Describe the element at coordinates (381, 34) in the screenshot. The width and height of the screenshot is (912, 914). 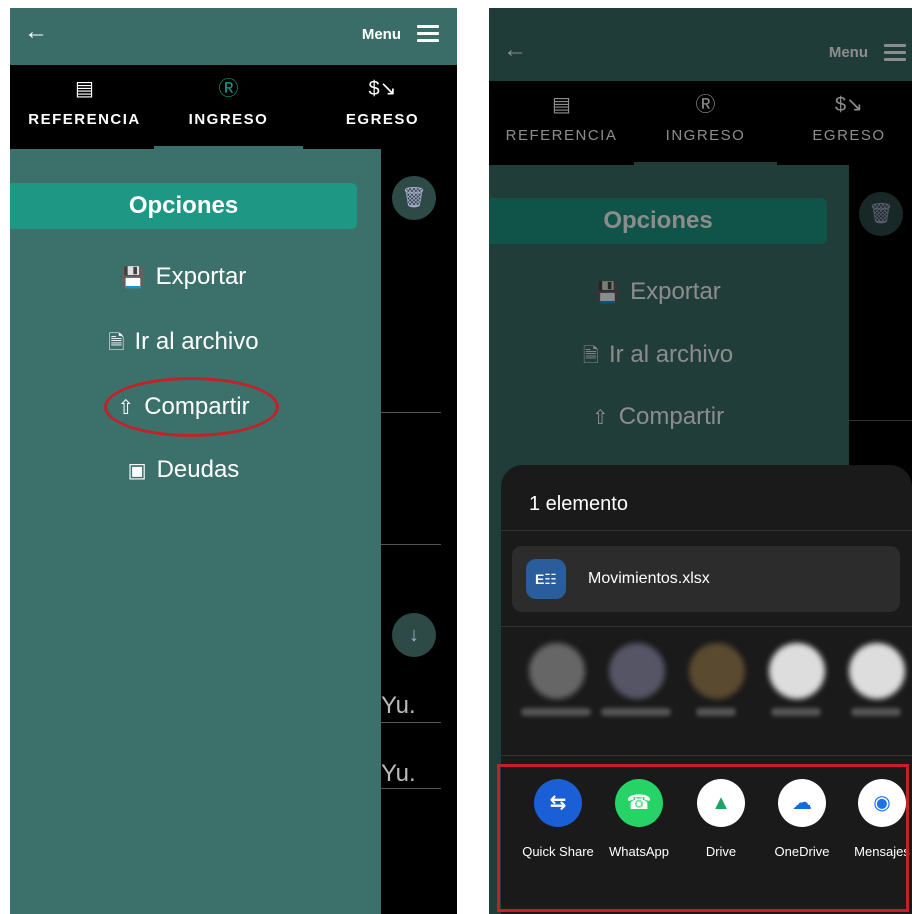
I see `menu-label: Menu` at that location.